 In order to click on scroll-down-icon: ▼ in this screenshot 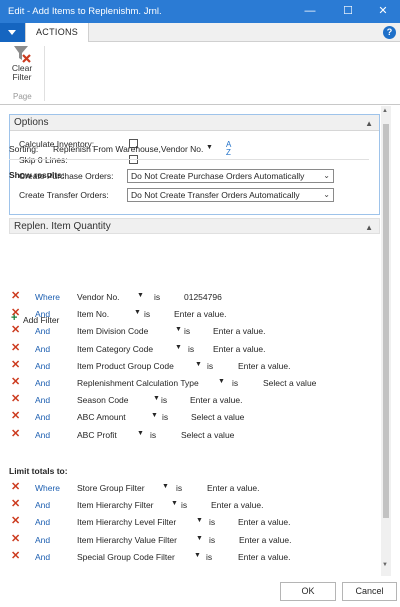, I will do `click(385, 565)`.